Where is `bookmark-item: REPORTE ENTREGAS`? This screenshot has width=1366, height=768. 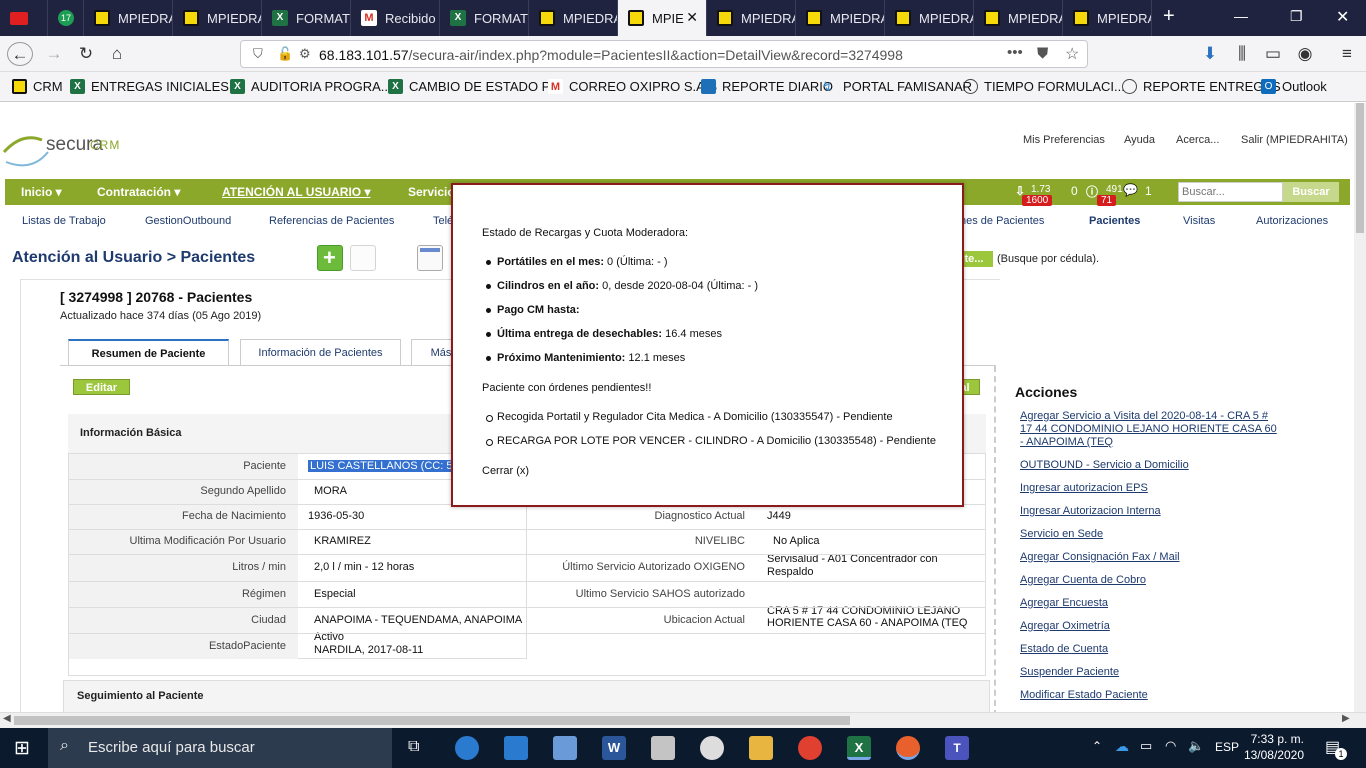
bookmark-item: REPORTE ENTREGAS is located at coordinates (1201, 86).